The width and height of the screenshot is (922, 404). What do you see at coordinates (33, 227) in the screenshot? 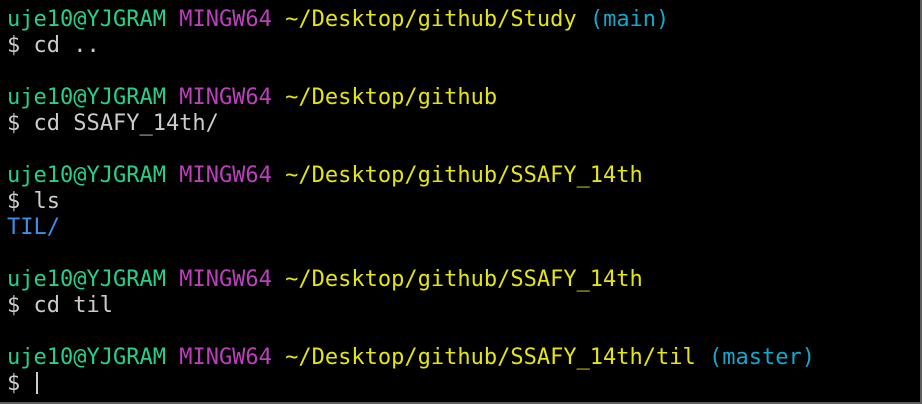
I see `ls-output-directory: TIL/` at bounding box center [33, 227].